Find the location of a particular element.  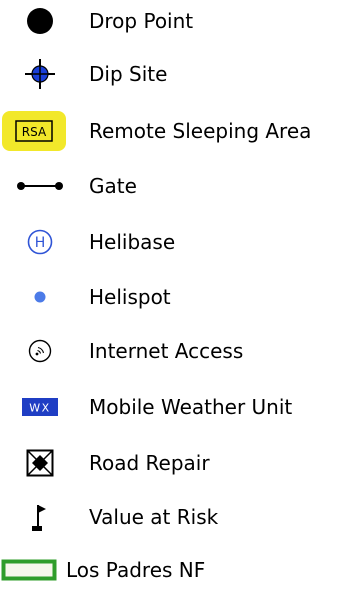

legend-item-internet-access: Internet Access is located at coordinates (173, 351).